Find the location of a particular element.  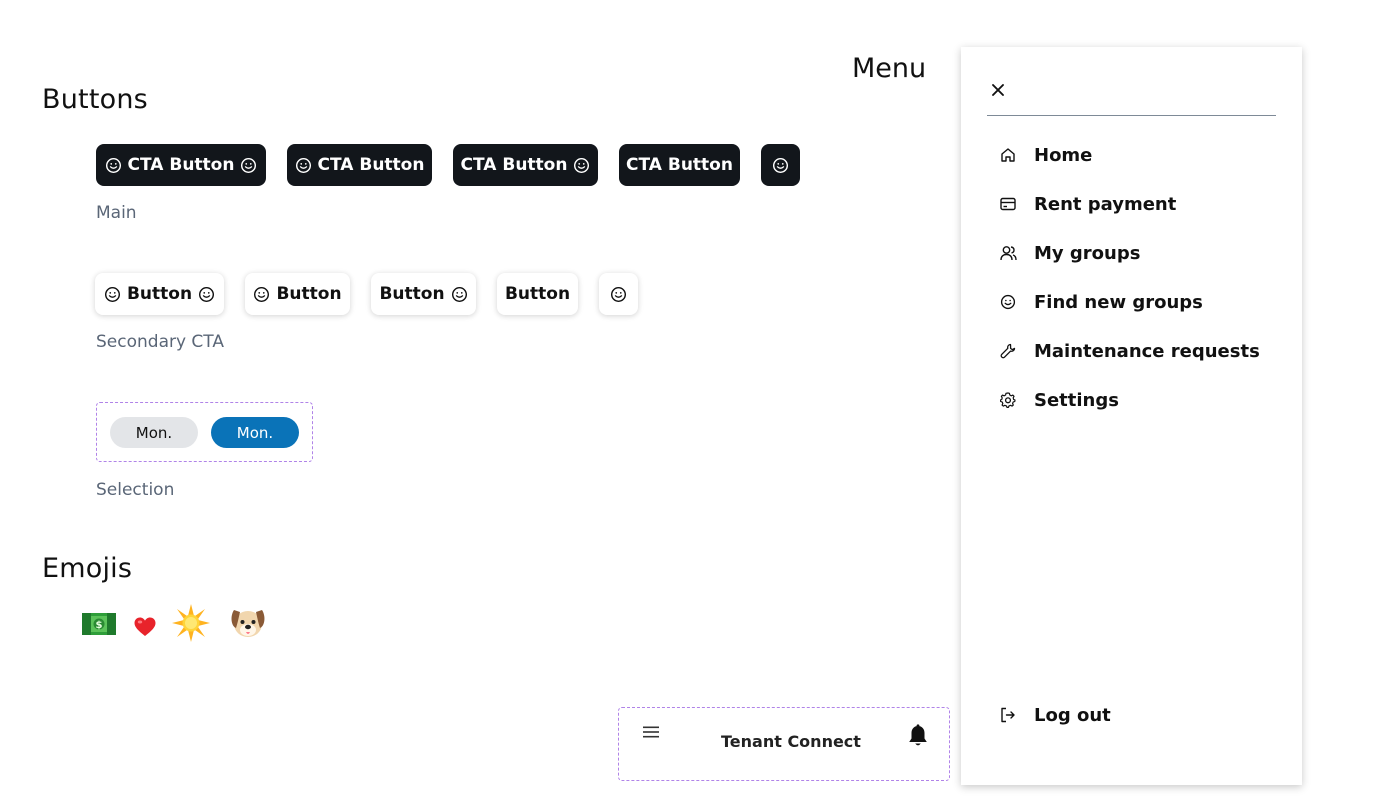

wrench-icon is located at coordinates (1008, 351).